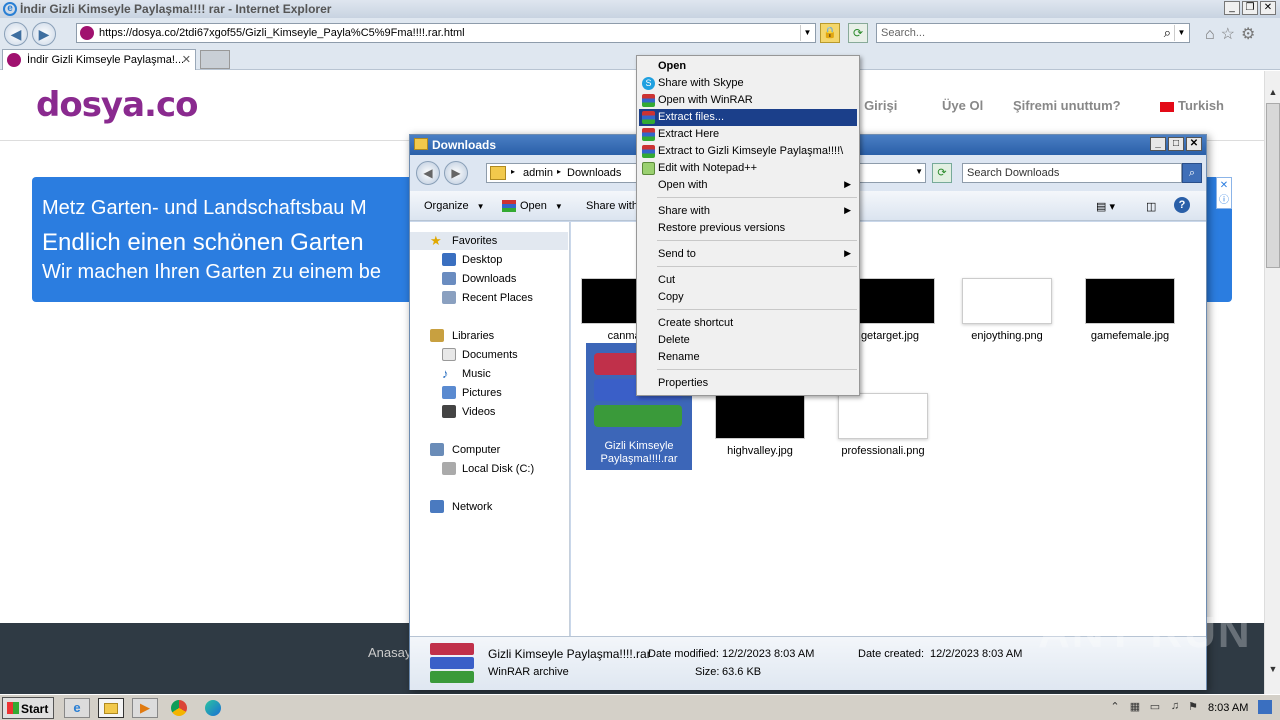 This screenshot has width=1280, height=720. What do you see at coordinates (1182, 205) in the screenshot?
I see `help-icon: ?` at bounding box center [1182, 205].